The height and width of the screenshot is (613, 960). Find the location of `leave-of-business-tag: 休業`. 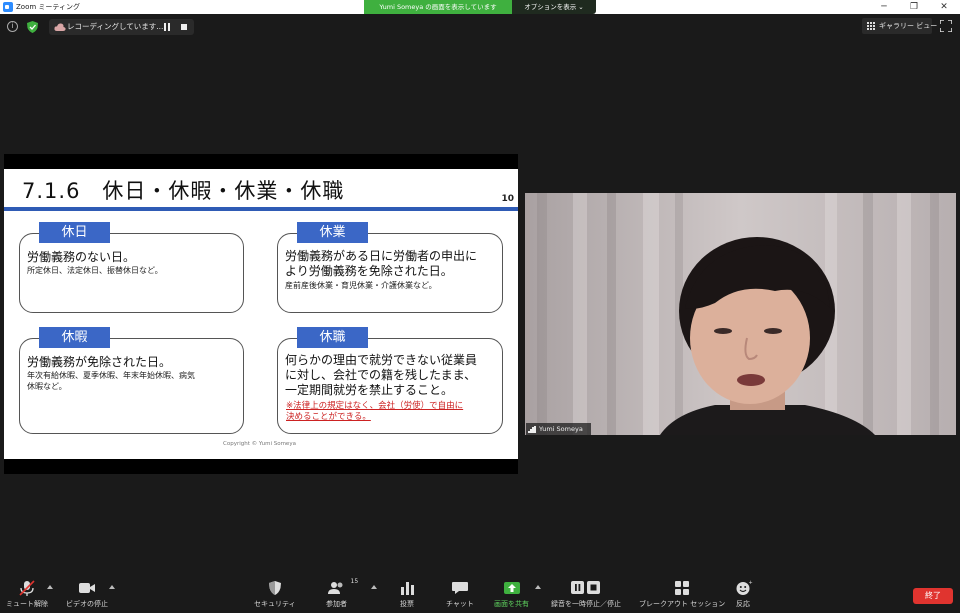

leave-of-business-tag: 休業 is located at coordinates (332, 232).